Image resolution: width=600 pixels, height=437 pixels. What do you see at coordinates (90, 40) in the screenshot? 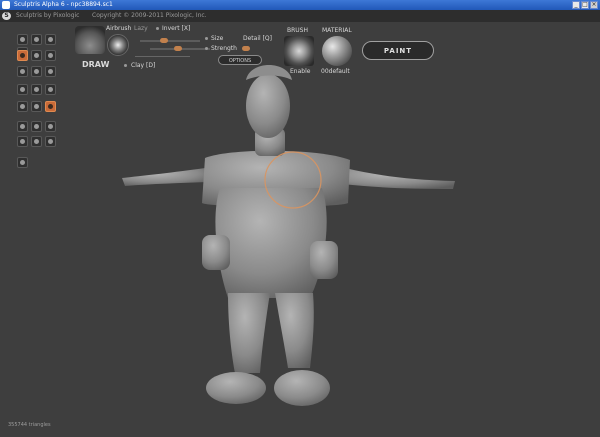
I see `draw-tool-icon` at bounding box center [90, 40].